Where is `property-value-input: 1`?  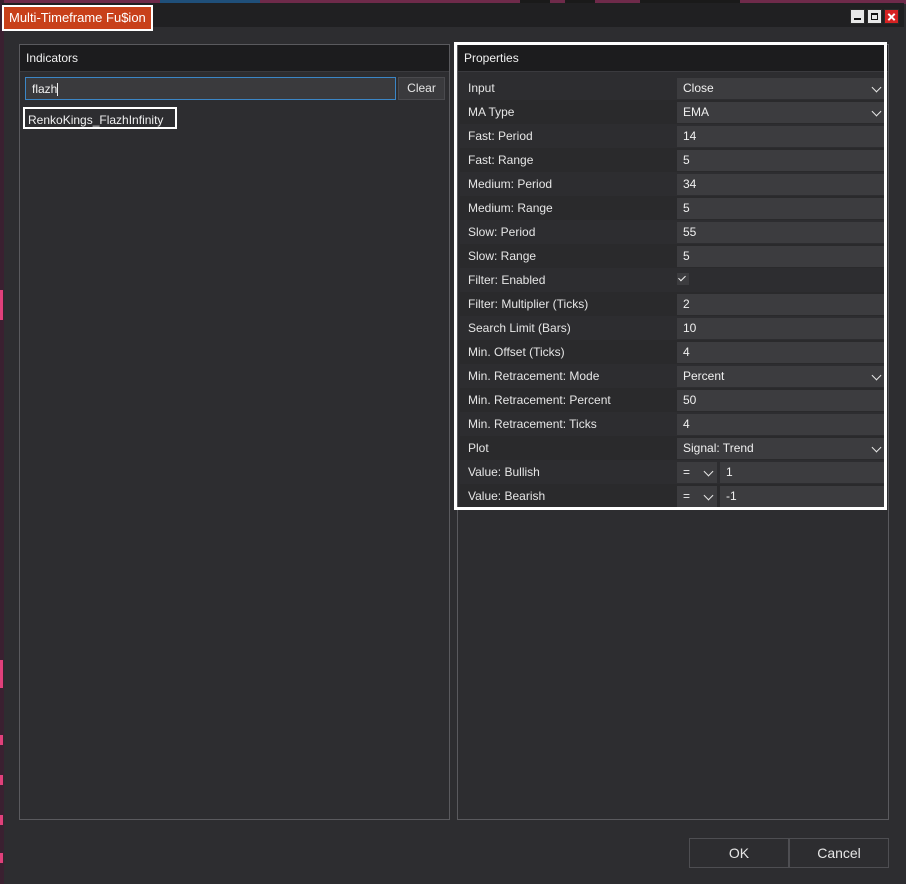
property-value-input: 1 is located at coordinates (802, 472).